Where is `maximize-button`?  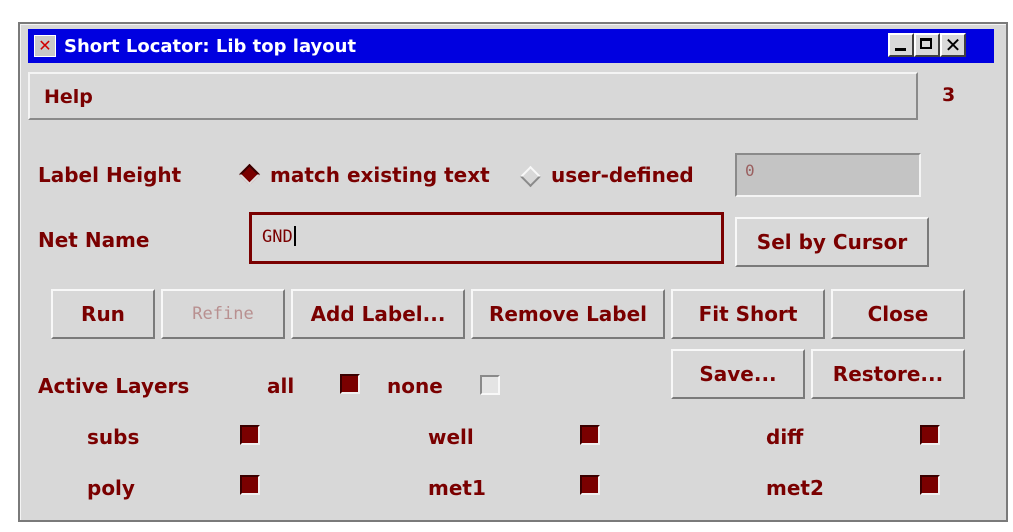
maximize-button is located at coordinates (927, 45).